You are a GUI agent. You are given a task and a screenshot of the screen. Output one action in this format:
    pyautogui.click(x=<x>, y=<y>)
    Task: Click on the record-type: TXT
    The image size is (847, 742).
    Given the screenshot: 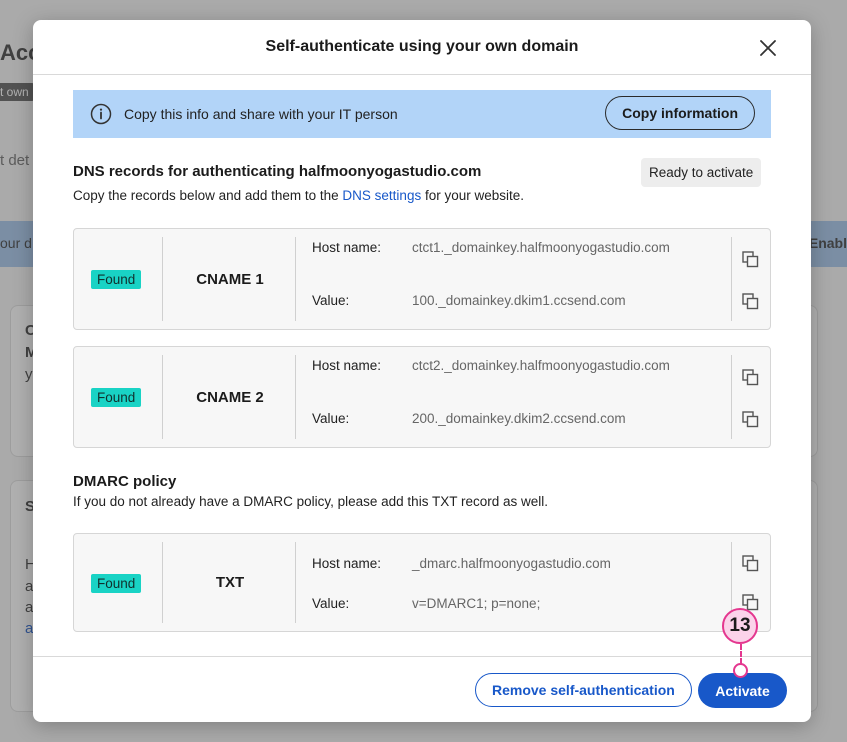 What is the action you would take?
    pyautogui.click(x=230, y=582)
    